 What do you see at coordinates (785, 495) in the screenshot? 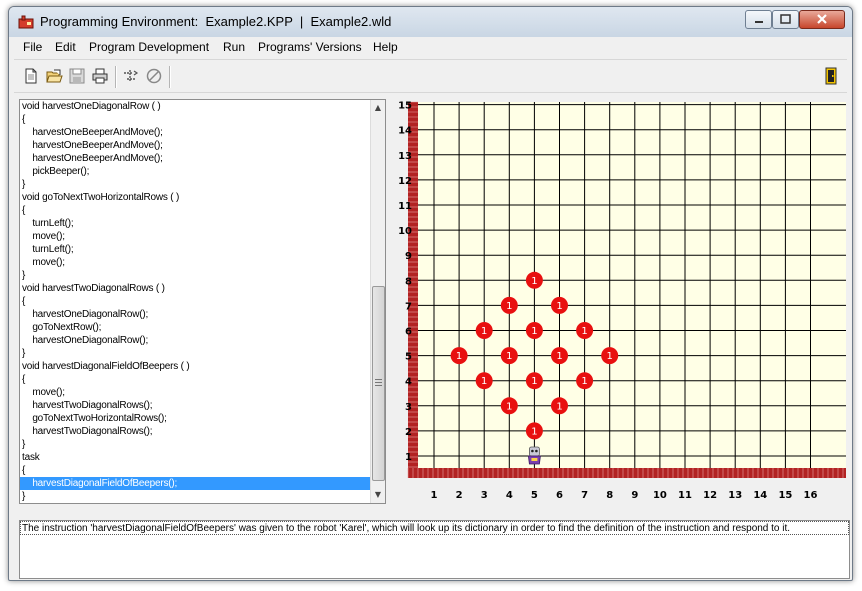
I see `avenue-label: 15` at bounding box center [785, 495].